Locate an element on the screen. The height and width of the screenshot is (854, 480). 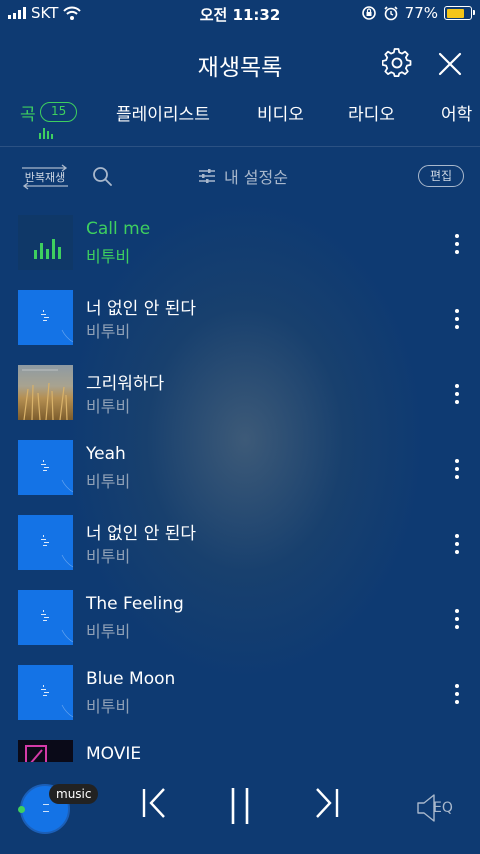
divider is located at coordinates (240, 146).